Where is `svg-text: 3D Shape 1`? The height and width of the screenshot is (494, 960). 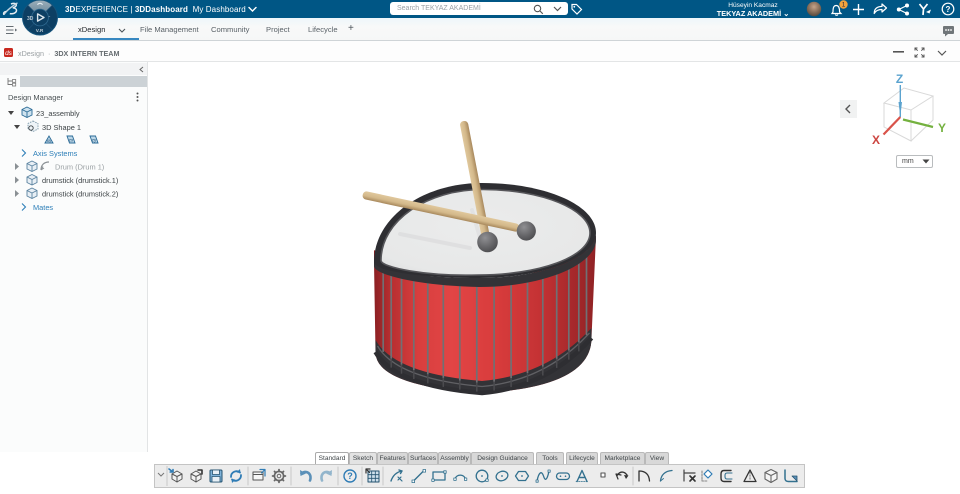 svg-text: 3D Shape 1 is located at coordinates (61, 127).